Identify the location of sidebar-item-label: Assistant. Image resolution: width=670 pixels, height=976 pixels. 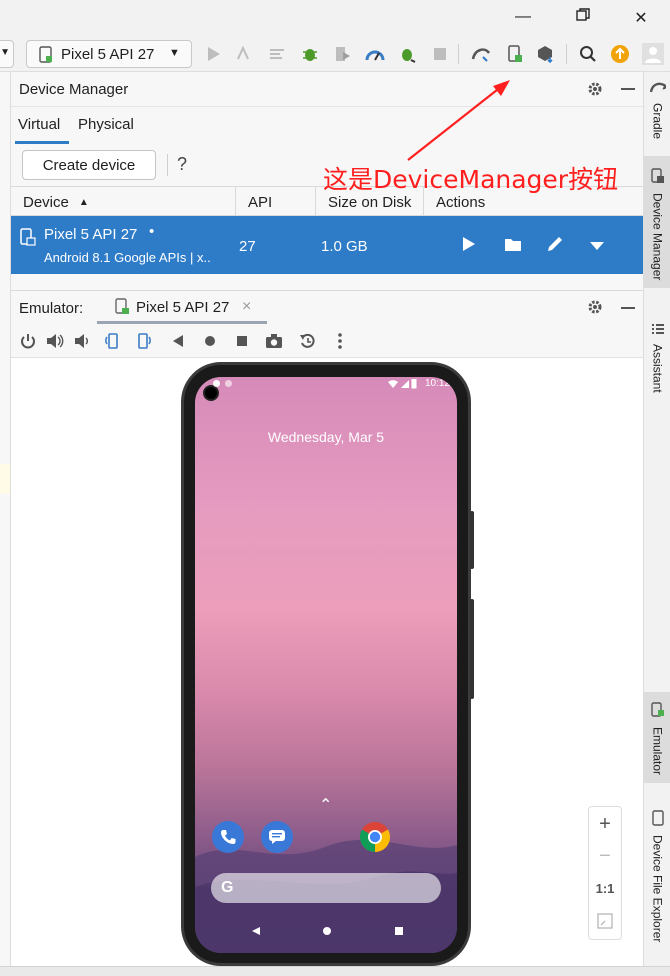
(657, 368).